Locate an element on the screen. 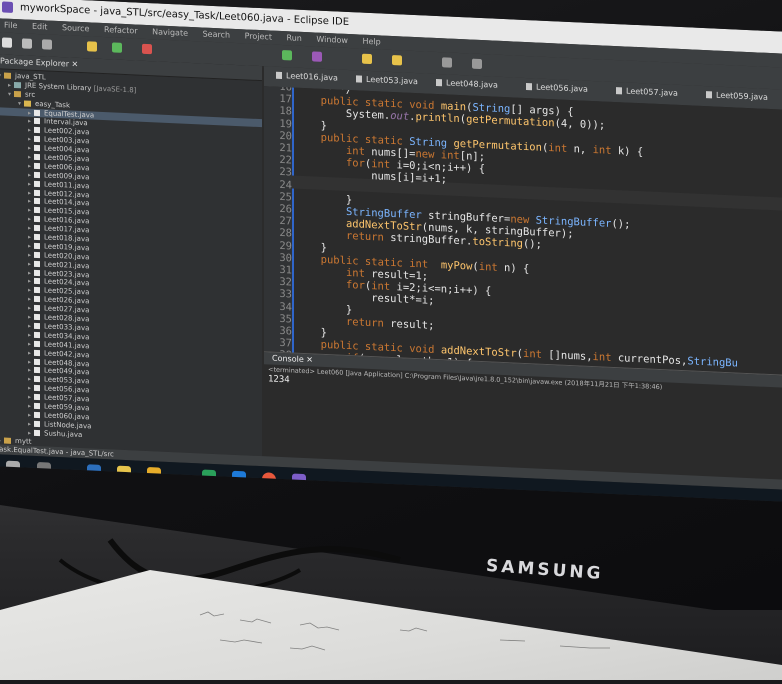  stop-icon is located at coordinates (147, 49).